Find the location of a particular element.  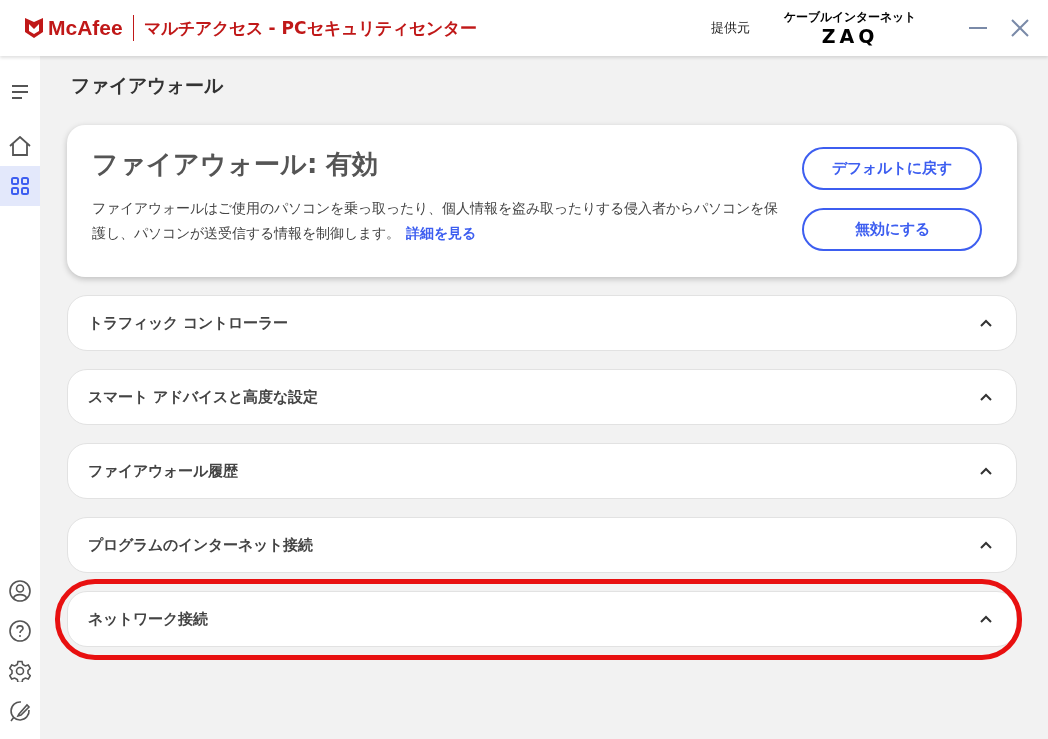

settings-icon is located at coordinates (20, 671).